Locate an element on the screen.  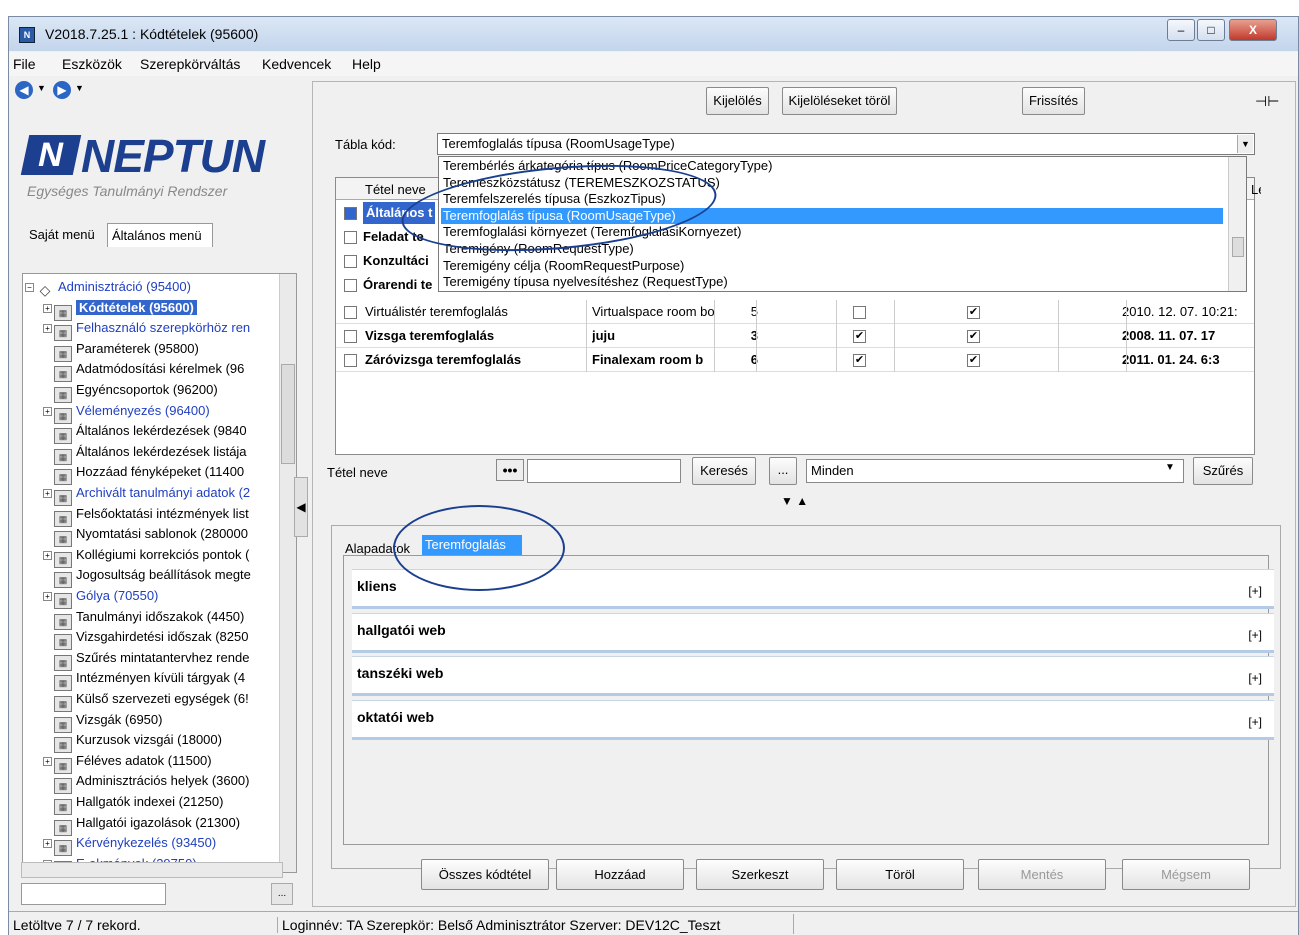
menu-eszkozok: Eszközök is located at coordinates (92, 64).